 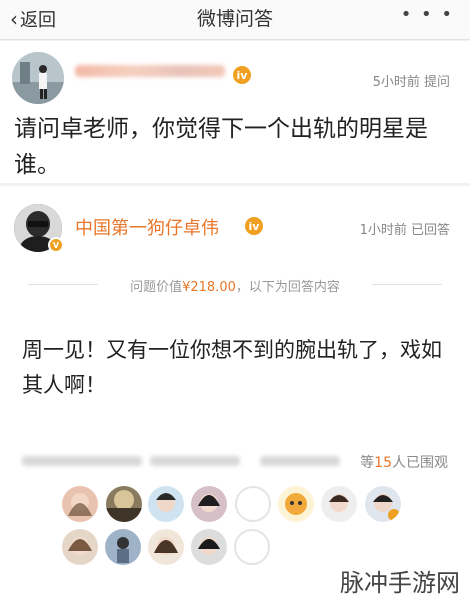 What do you see at coordinates (56, 245) in the screenshot?
I see `verified-badge-icon: V` at bounding box center [56, 245].